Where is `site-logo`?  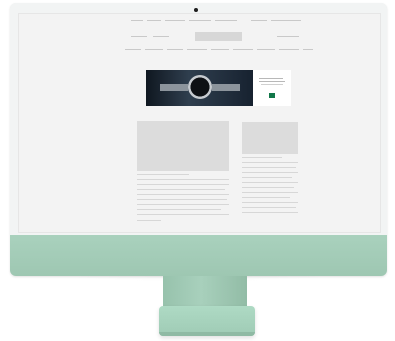 site-logo is located at coordinates (218, 36).